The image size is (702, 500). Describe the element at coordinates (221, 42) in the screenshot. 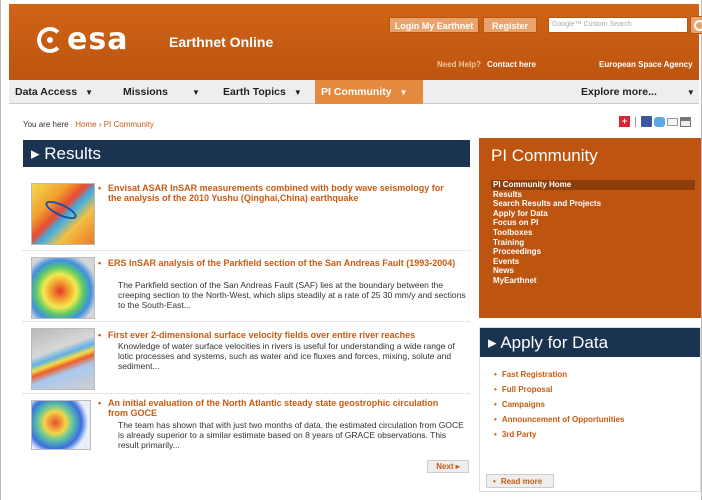

I see `site-name: Earthnet Online` at that location.